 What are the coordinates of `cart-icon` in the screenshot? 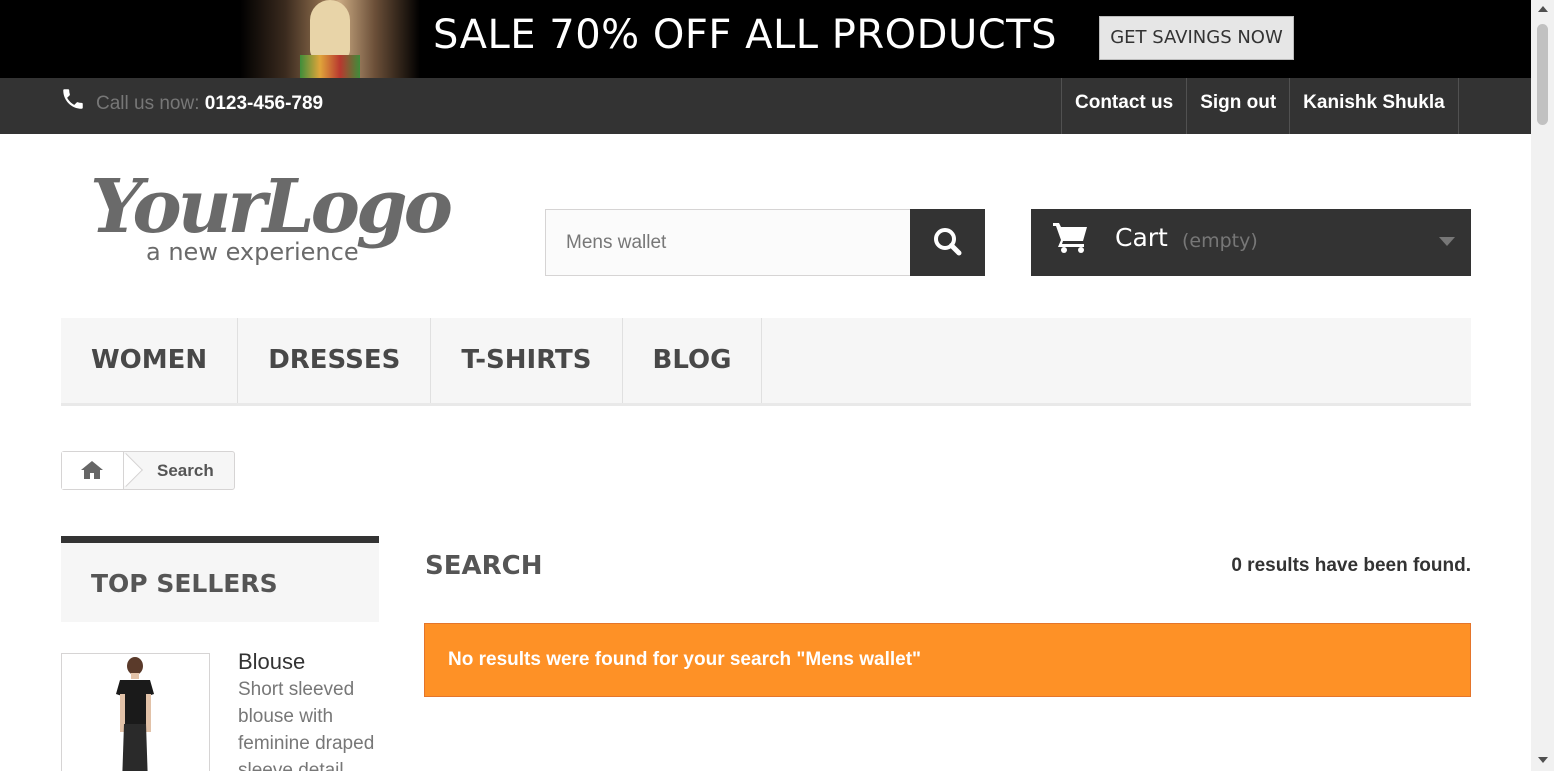 It's located at (1070, 238).